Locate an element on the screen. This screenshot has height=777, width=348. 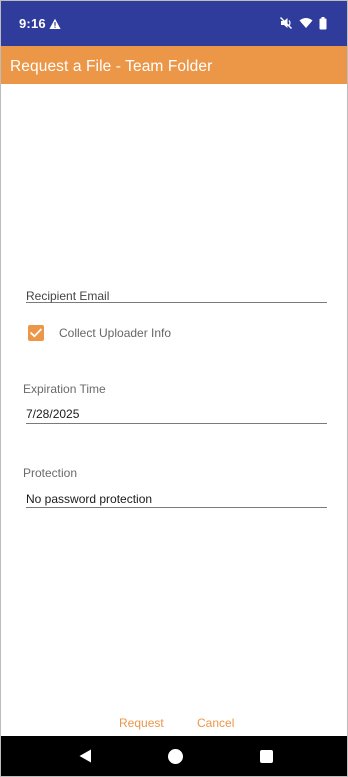
protection-value: No password protection is located at coordinates (89, 499).